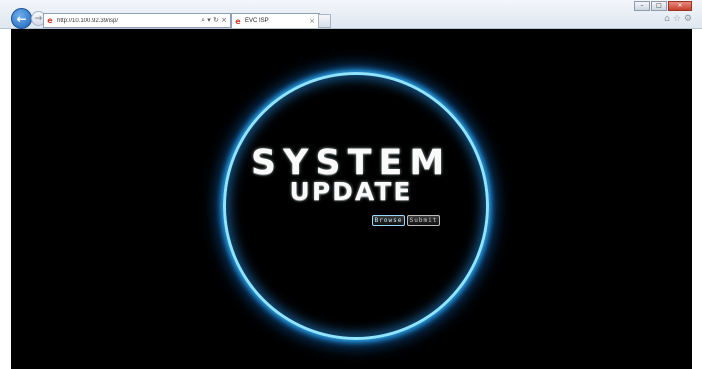 The width and height of the screenshot is (702, 369). I want to click on submit-button: Submit, so click(423, 220).